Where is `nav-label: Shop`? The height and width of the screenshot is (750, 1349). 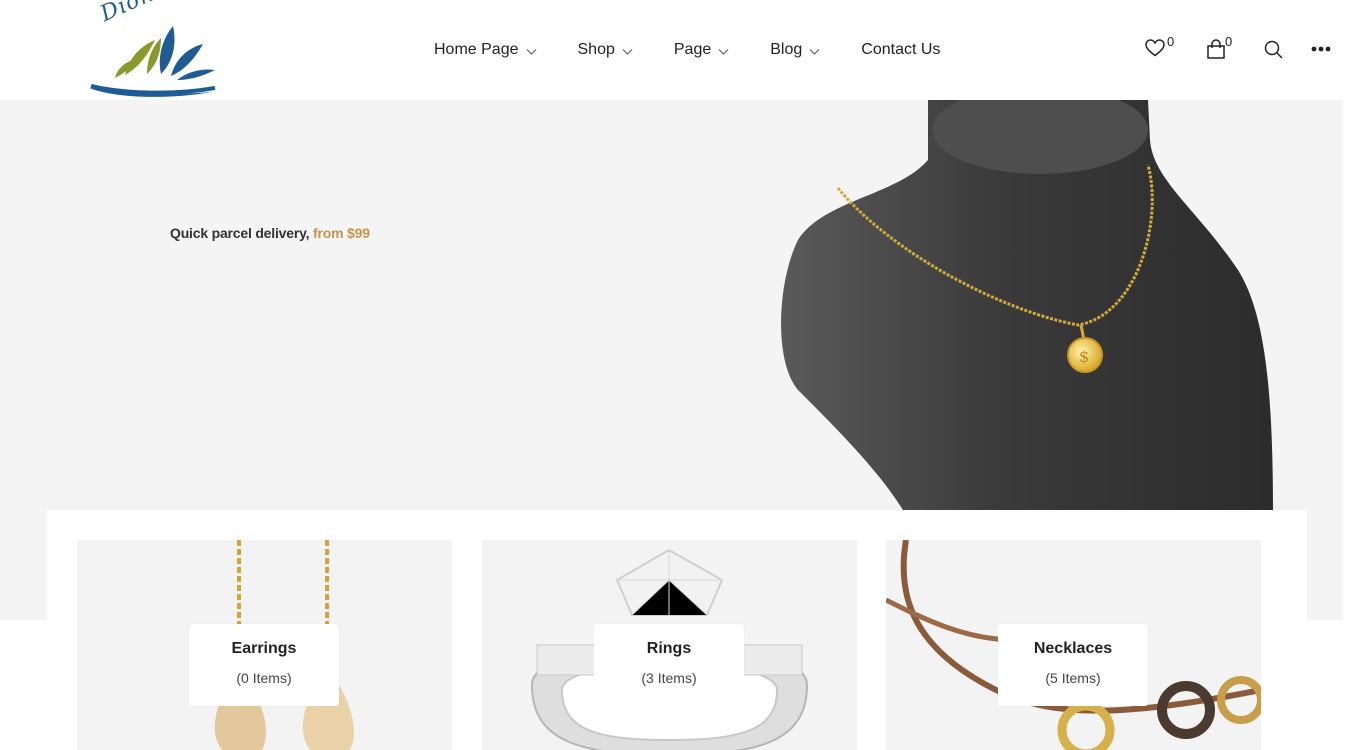
nav-label: Shop is located at coordinates (596, 49).